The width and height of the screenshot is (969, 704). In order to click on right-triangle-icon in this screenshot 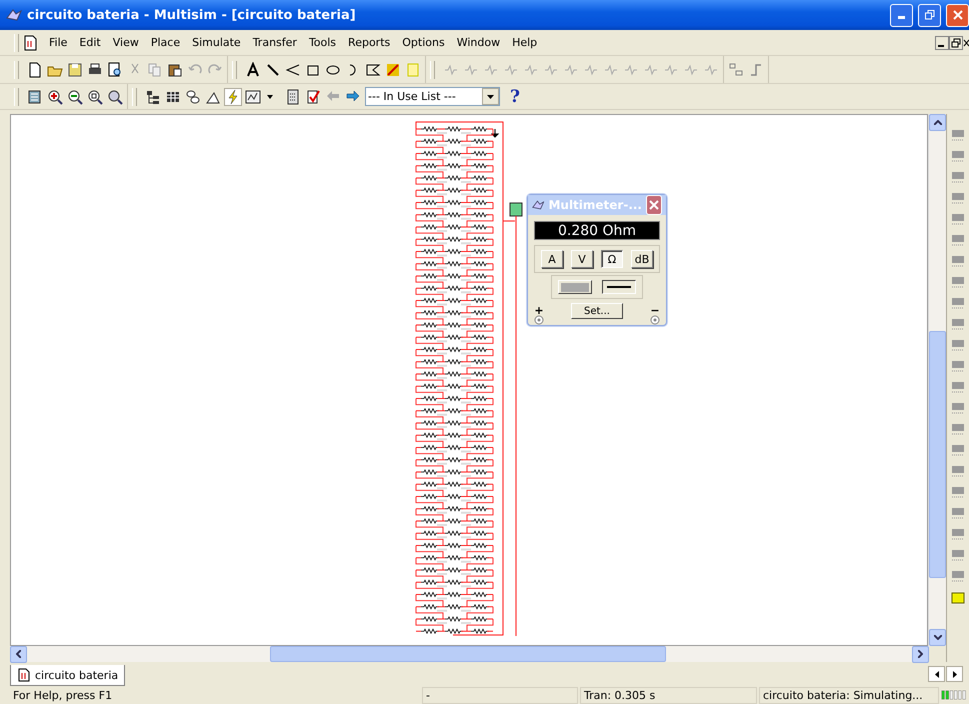, I will do `click(954, 674)`.